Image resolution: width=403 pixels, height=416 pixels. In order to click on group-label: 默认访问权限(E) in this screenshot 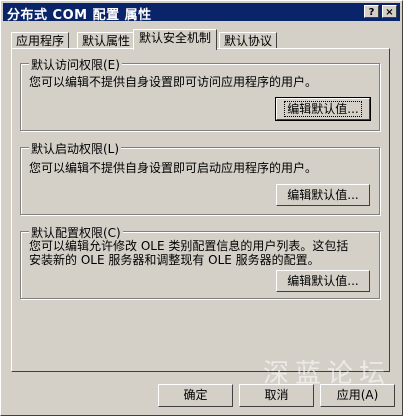, I will do `click(75, 64)`.